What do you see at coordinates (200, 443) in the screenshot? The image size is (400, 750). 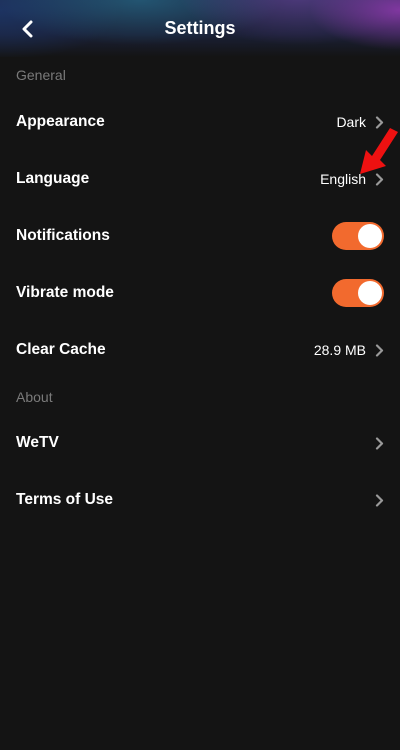 I see `wetv-row: WeTV` at bounding box center [200, 443].